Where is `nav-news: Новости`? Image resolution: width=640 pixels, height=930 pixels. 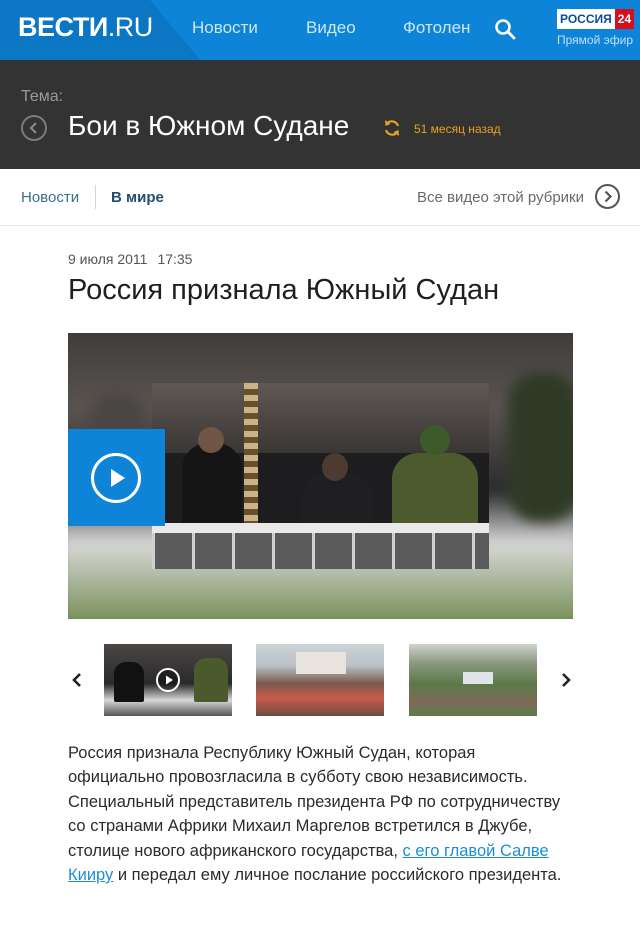 nav-news: Новости is located at coordinates (225, 28).